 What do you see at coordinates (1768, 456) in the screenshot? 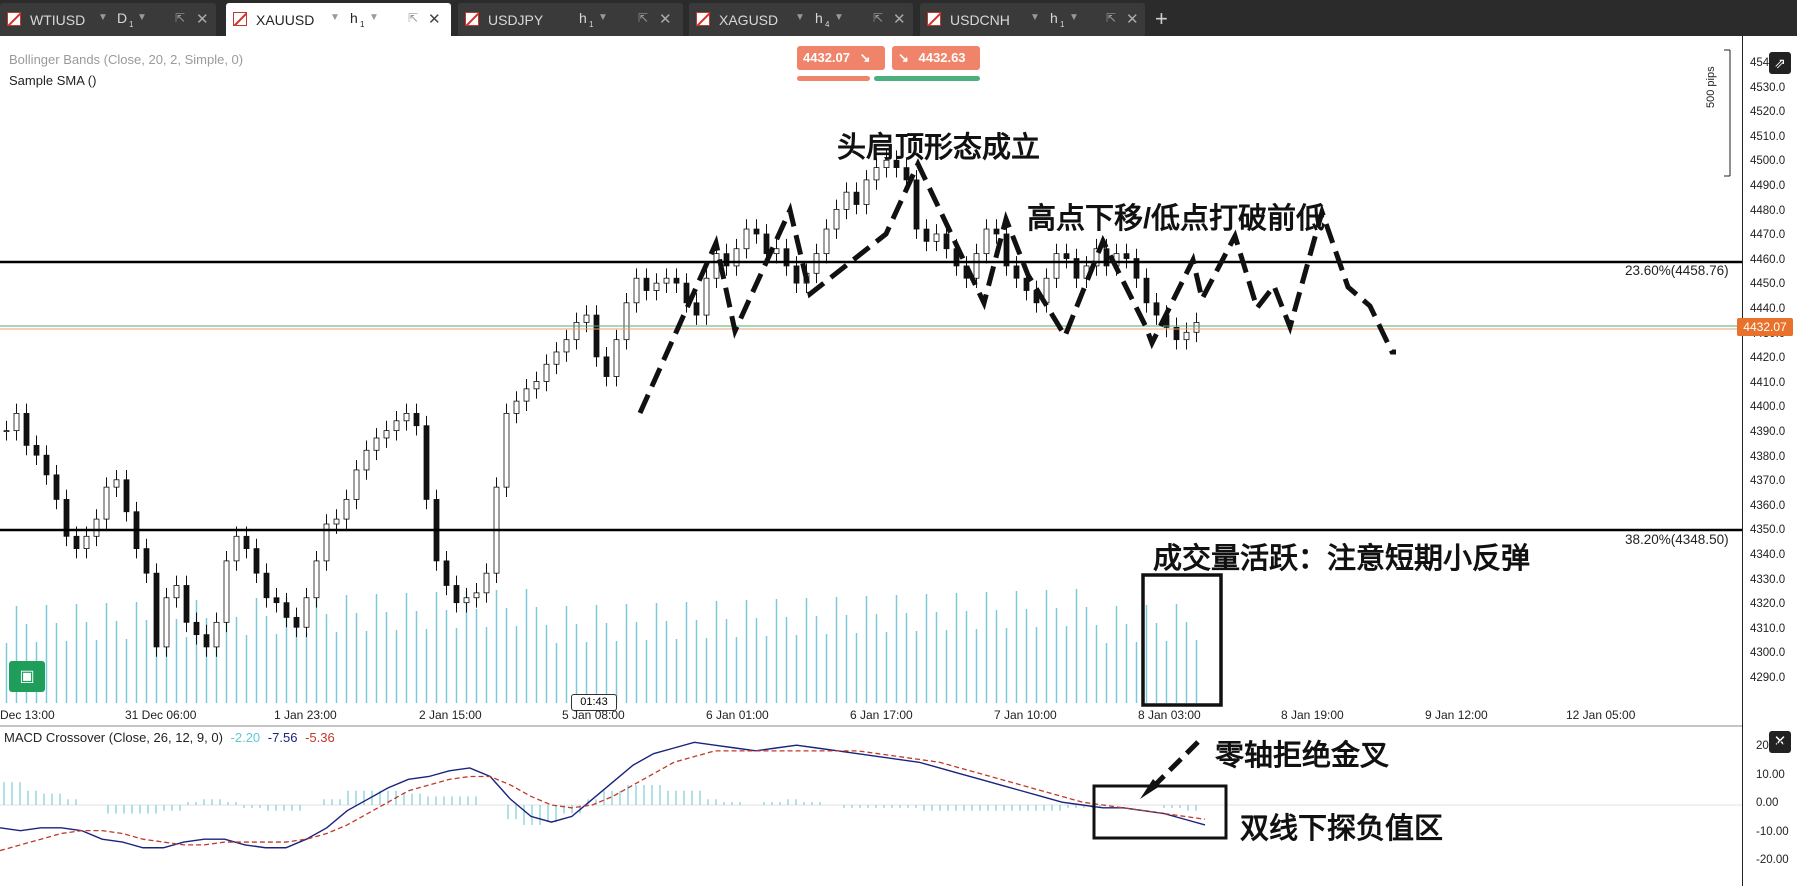
I see `price-tick: 4380.0` at bounding box center [1768, 456].